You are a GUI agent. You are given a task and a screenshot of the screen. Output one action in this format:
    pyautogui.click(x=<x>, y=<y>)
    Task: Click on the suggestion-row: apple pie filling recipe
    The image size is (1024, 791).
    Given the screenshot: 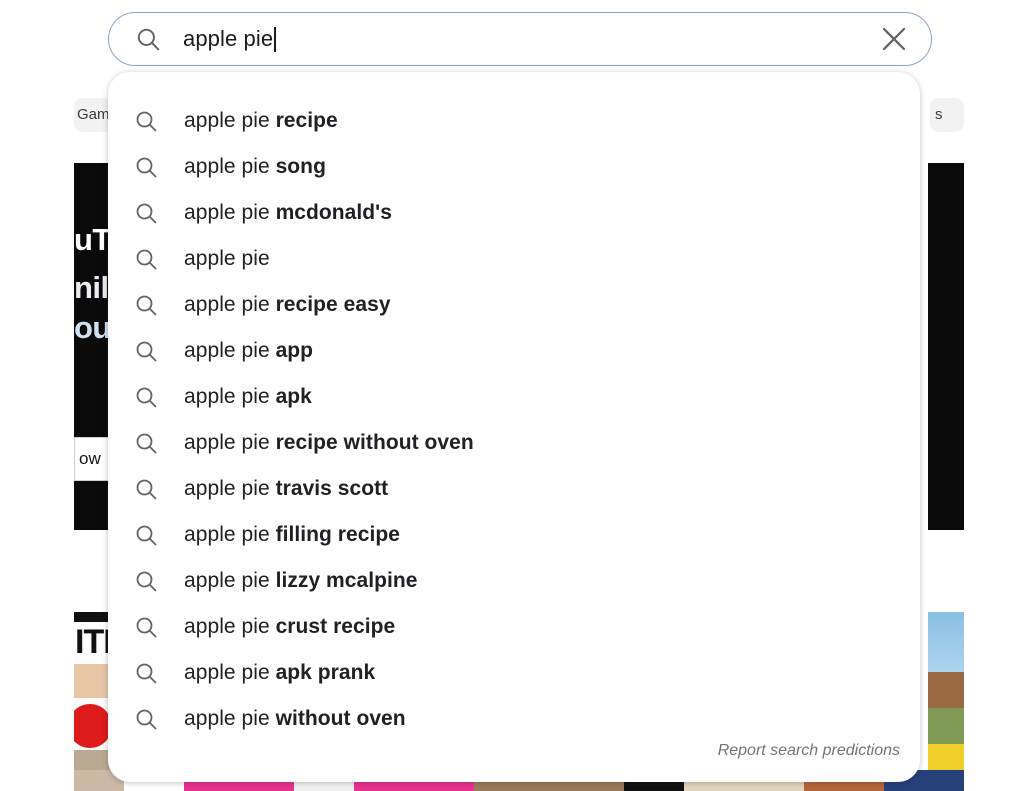 What is the action you would take?
    pyautogui.click(x=514, y=535)
    